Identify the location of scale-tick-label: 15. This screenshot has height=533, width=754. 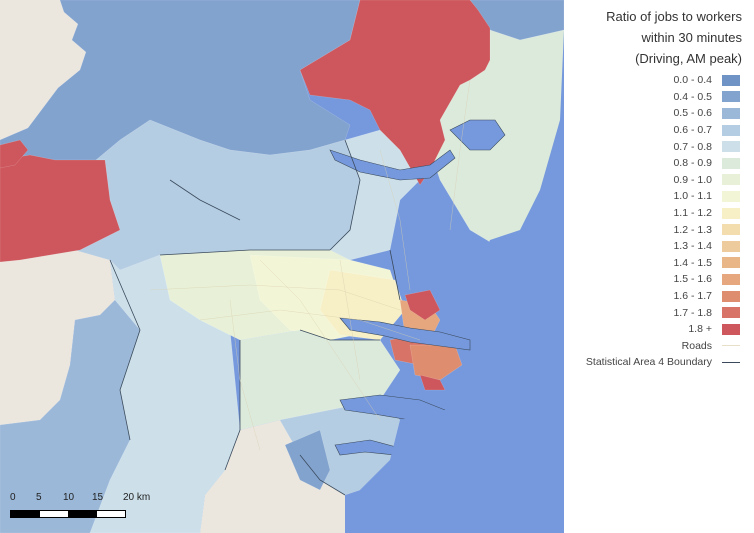
(98, 497).